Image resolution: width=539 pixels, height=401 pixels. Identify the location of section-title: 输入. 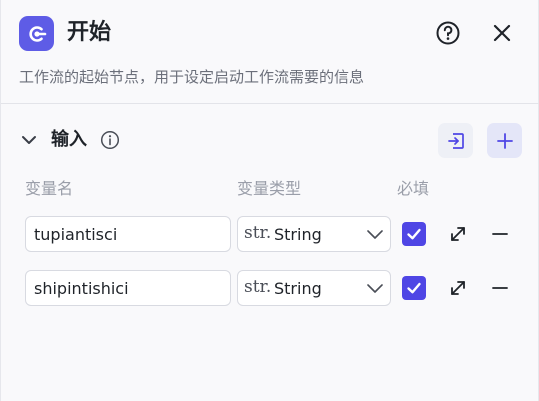
(69, 139).